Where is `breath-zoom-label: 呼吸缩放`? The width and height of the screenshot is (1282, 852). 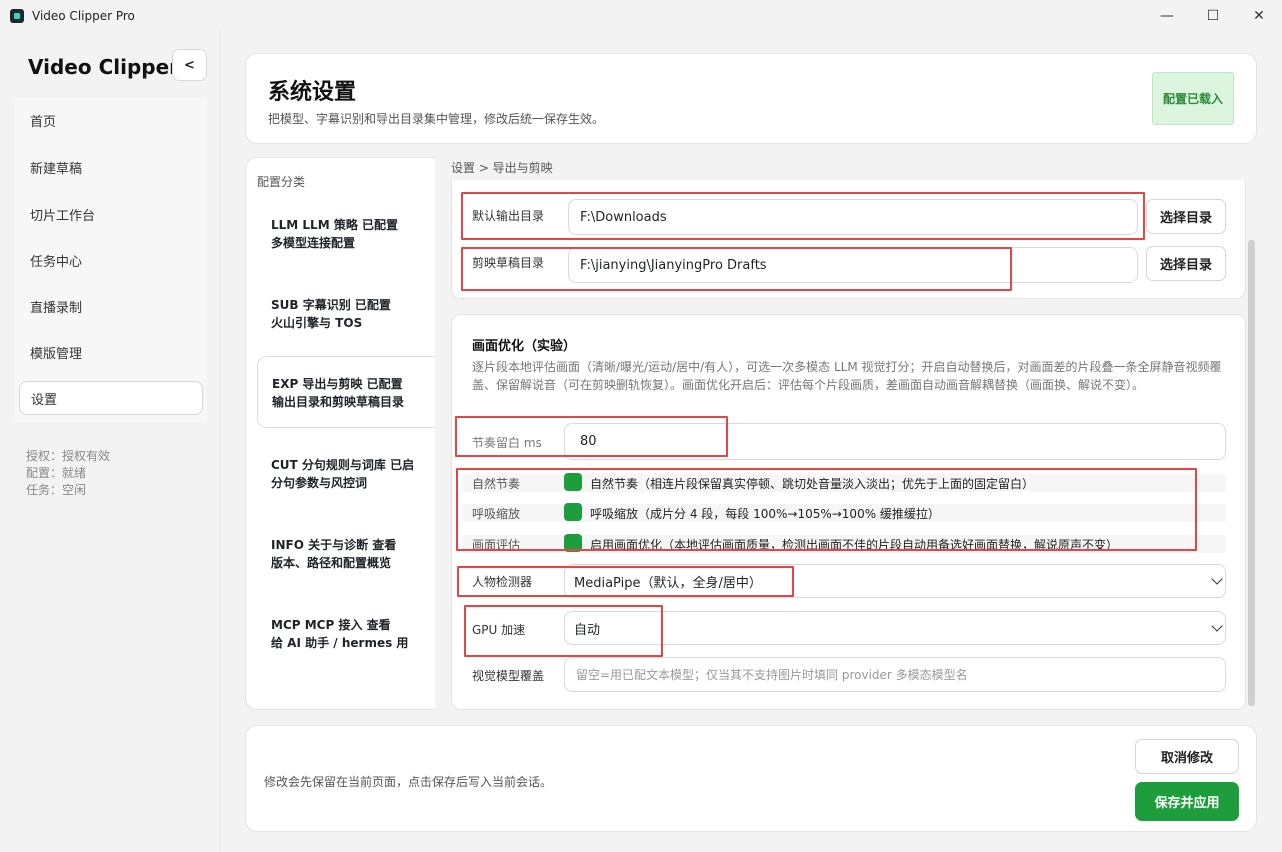 breath-zoom-label: 呼吸缩放 is located at coordinates (496, 514).